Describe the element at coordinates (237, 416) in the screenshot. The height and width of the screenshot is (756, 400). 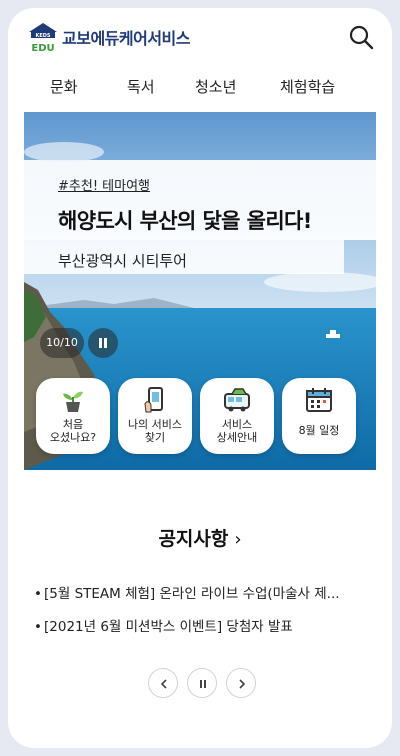
I see `quick-service-detail-button: 서비스 상세안내` at that location.